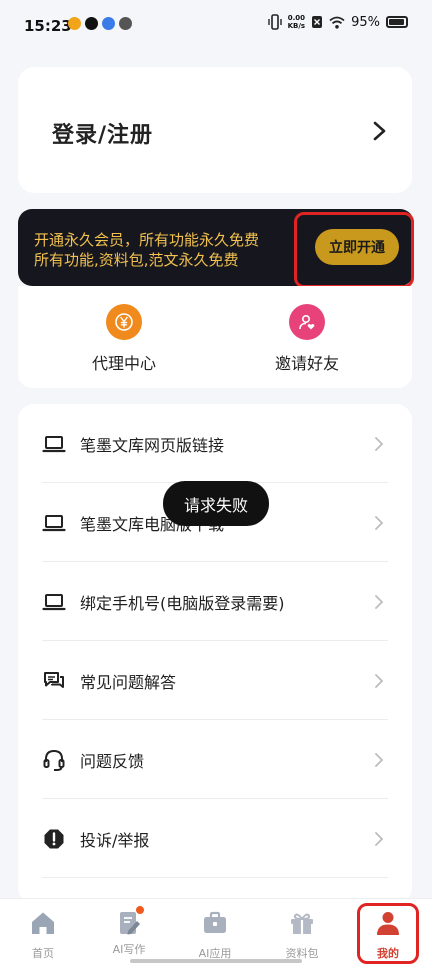  I want to click on menu-item-faq: 常见问题解答, so click(215, 680).